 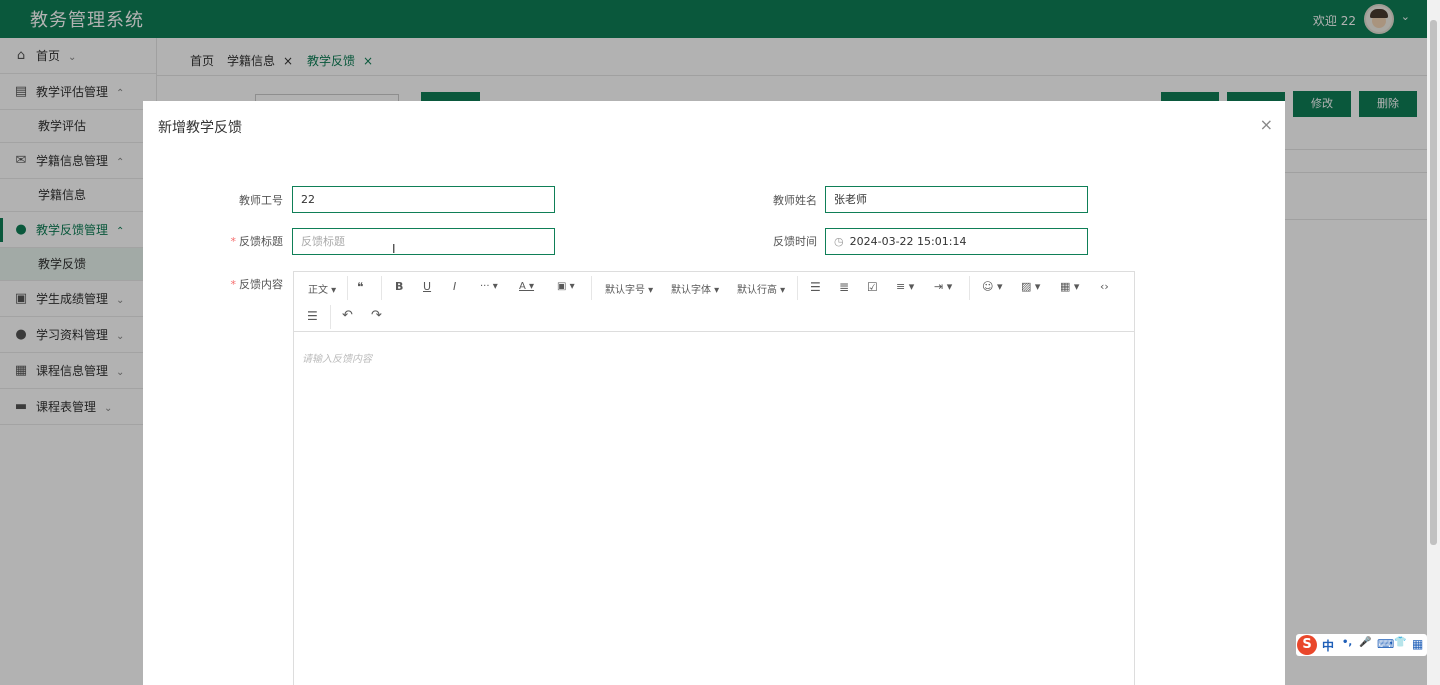 I want to click on label-text: 反馈标题, so click(x=261, y=241).